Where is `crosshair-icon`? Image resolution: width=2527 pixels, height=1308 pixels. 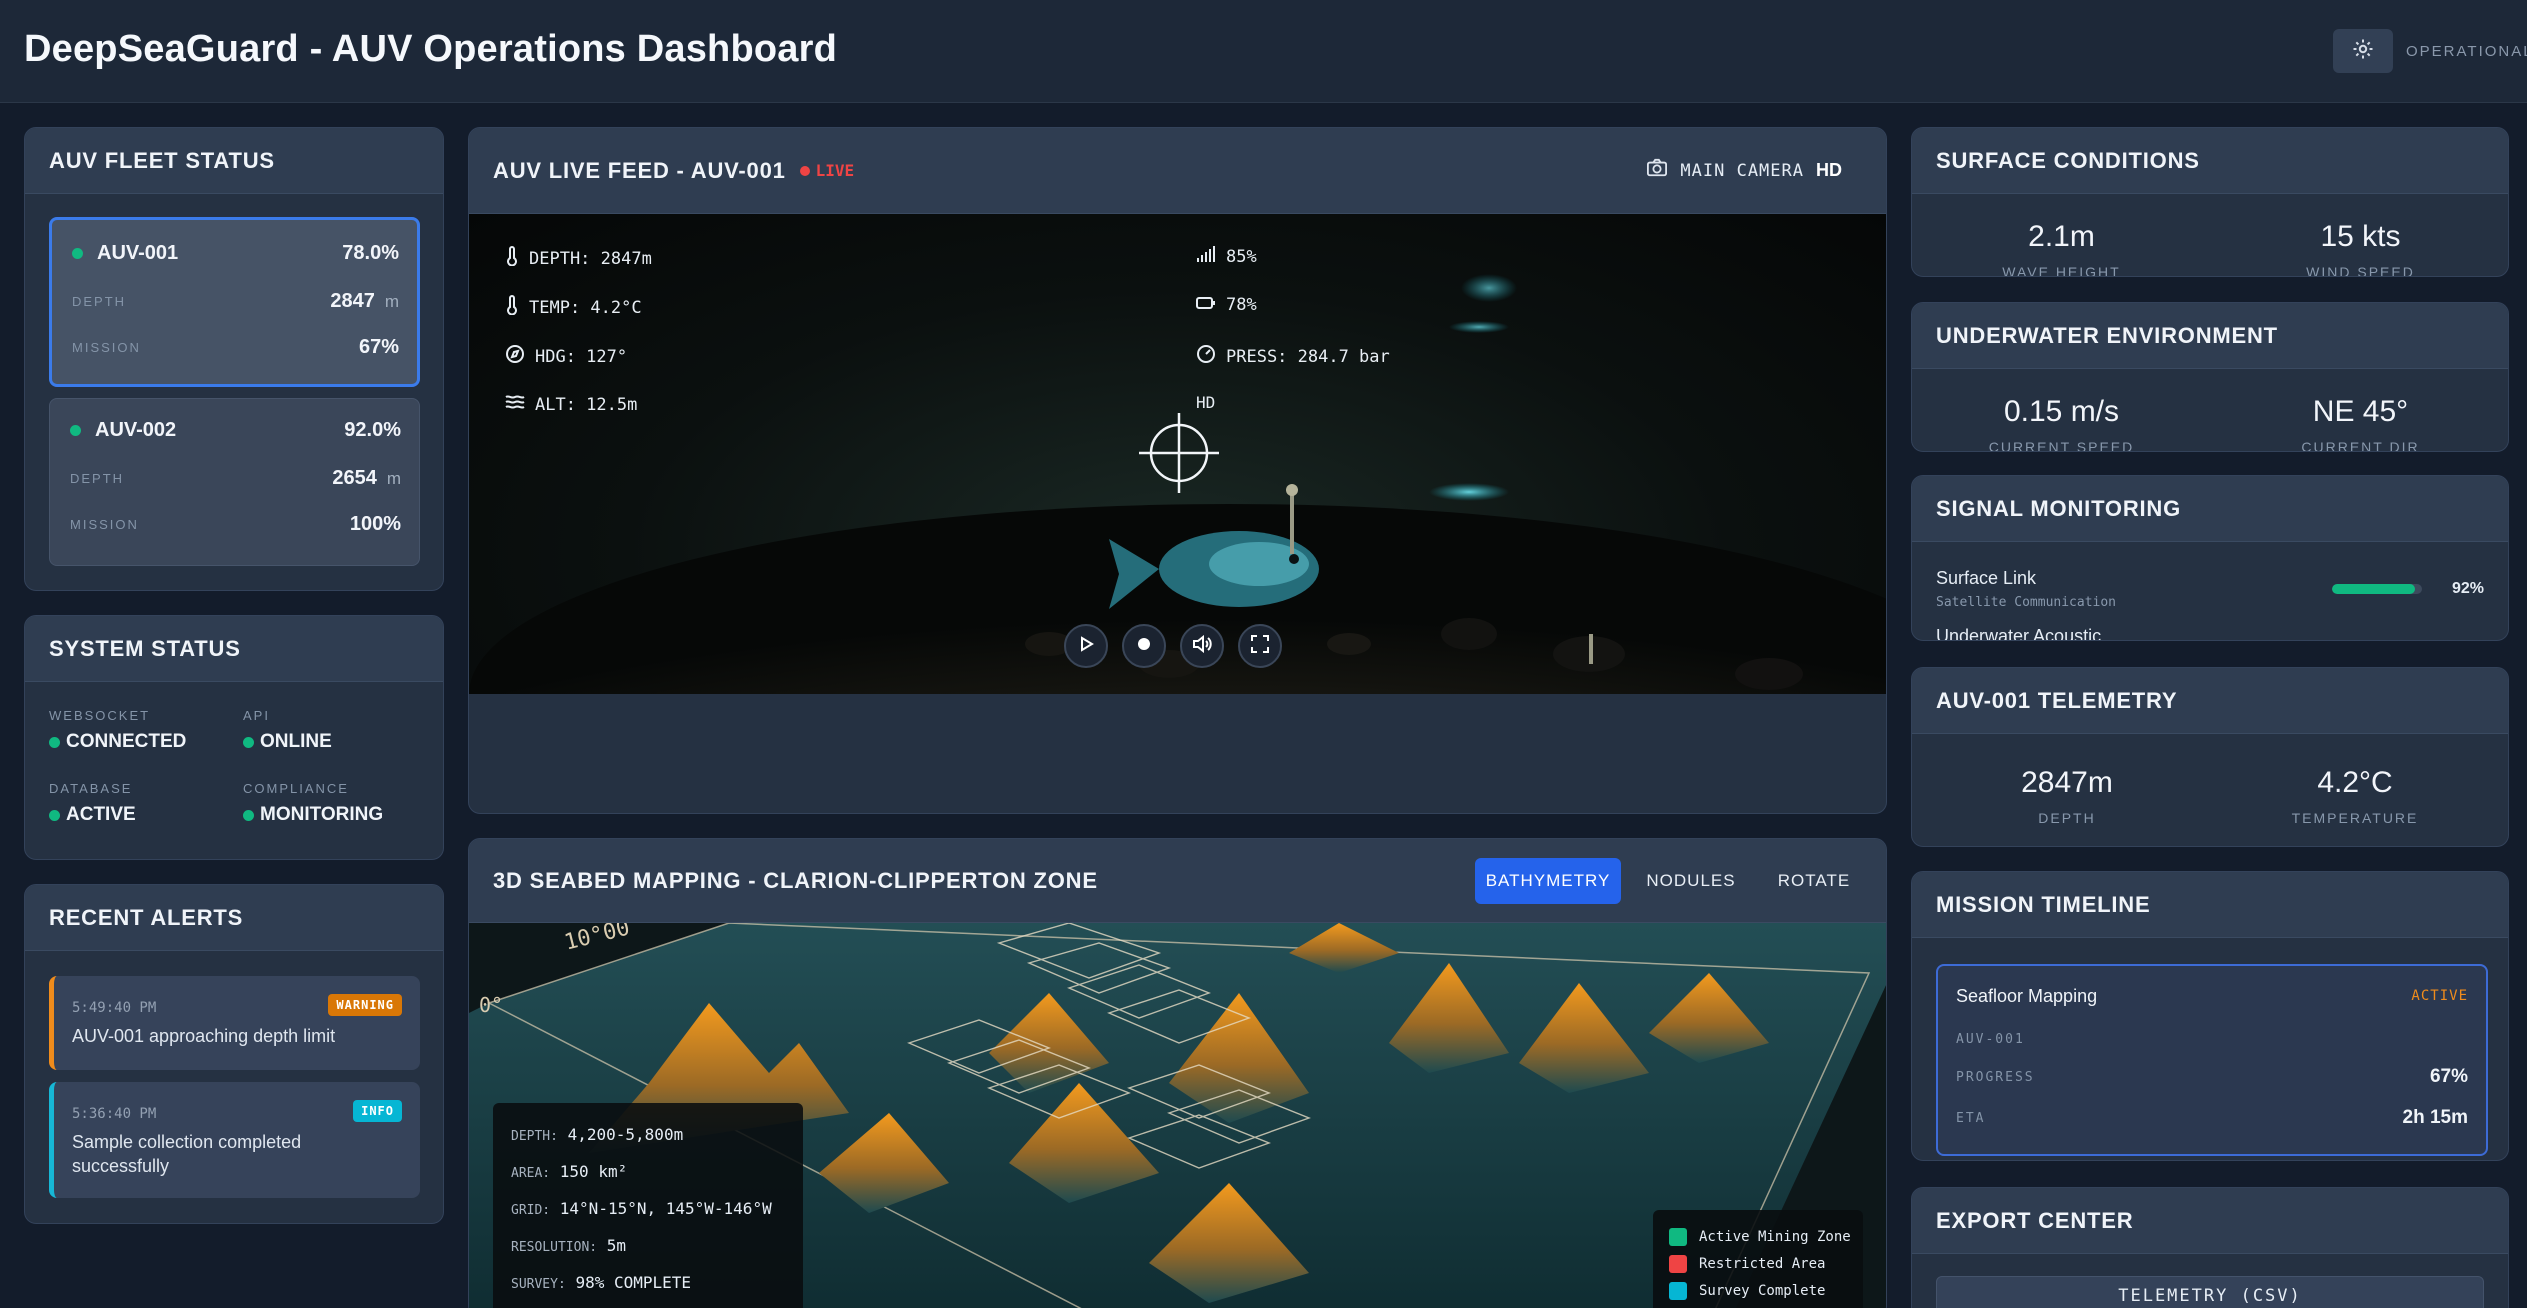 crosshair-icon is located at coordinates (1179, 455).